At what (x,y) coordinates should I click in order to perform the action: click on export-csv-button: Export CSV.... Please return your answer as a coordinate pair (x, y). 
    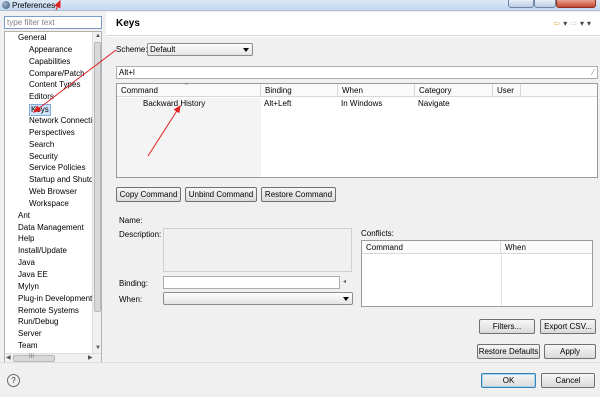
    Looking at the image, I should click on (568, 326).